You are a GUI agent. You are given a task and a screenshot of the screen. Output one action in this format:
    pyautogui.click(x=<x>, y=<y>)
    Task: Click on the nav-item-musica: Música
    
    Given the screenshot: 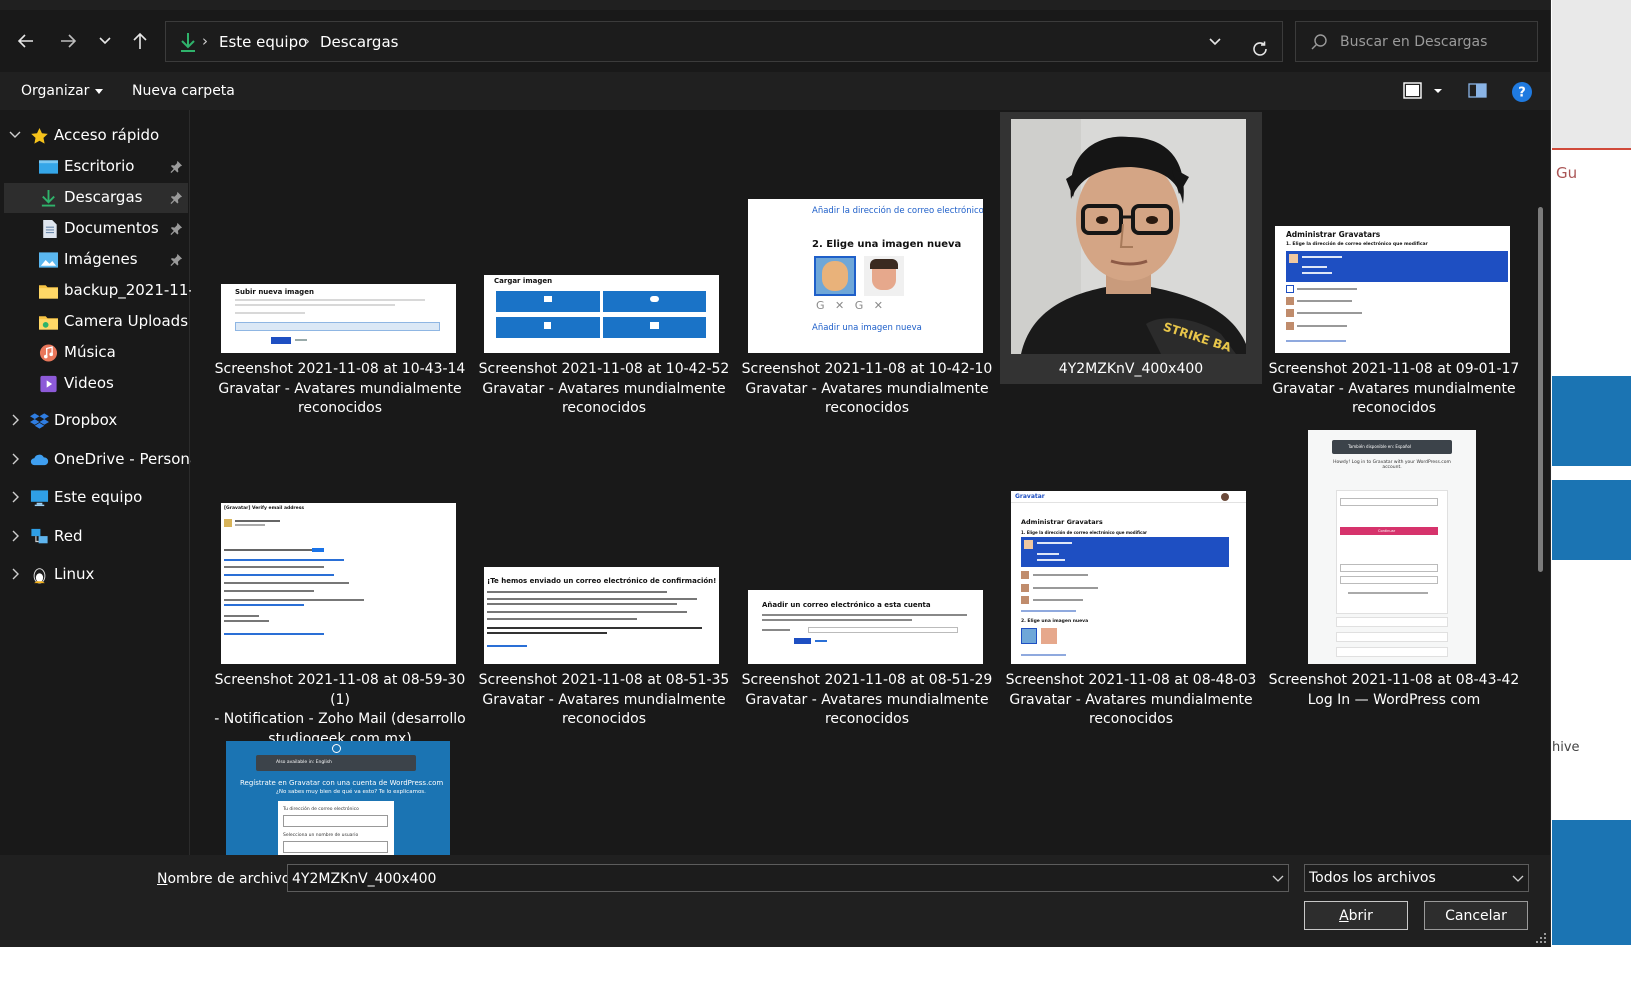 What is the action you would take?
    pyautogui.click(x=95, y=353)
    